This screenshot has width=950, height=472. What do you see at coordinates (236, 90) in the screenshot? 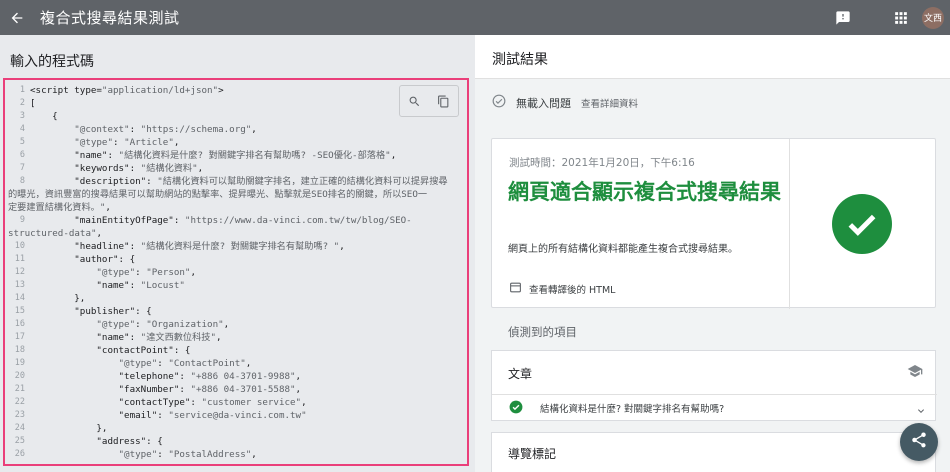
I see `code-line: 1 <script type="application/ld+json">` at bounding box center [236, 90].